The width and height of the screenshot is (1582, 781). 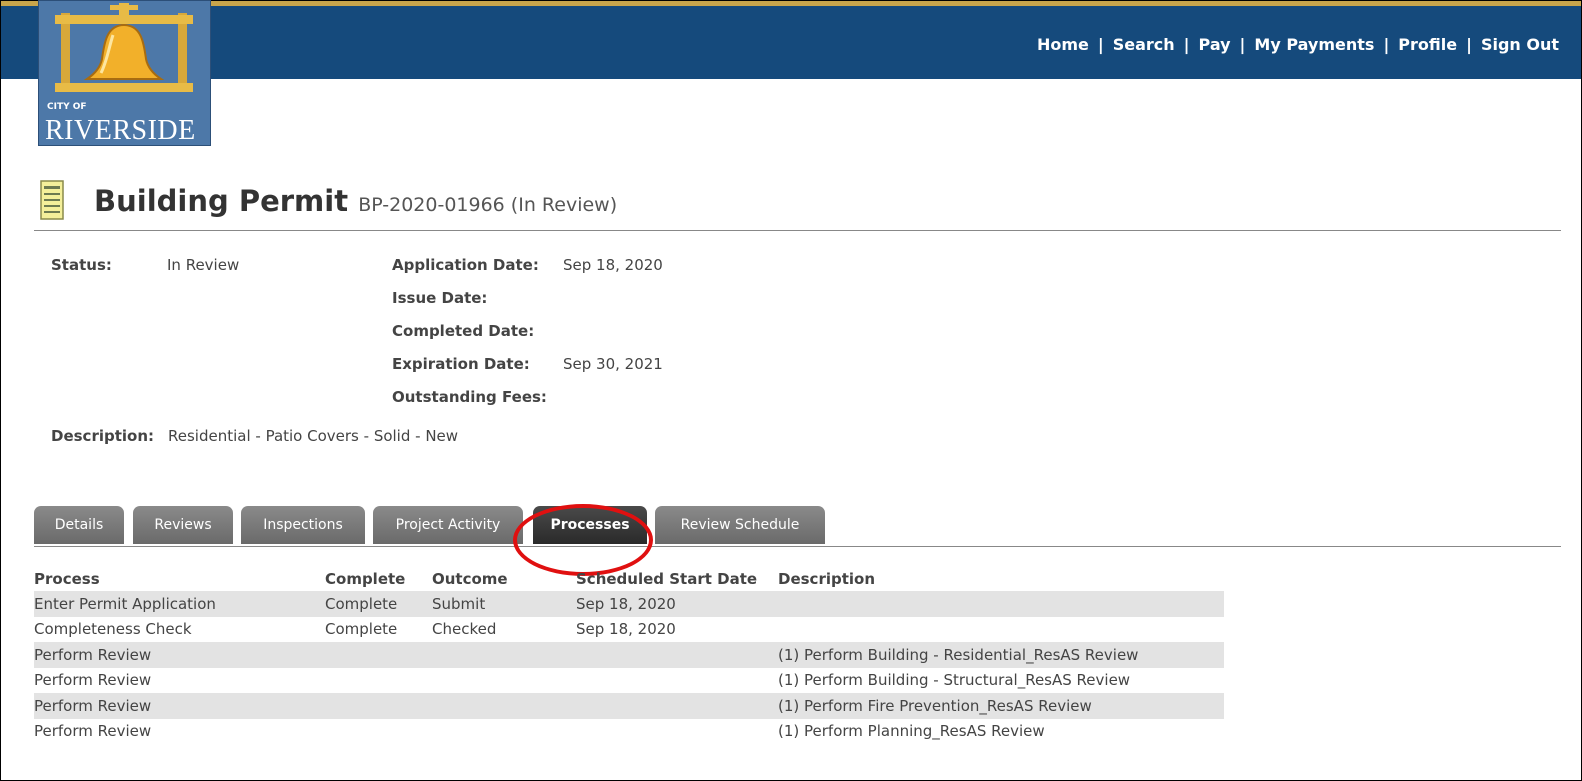 I want to click on outcome-cell: Submit, so click(x=504, y=604).